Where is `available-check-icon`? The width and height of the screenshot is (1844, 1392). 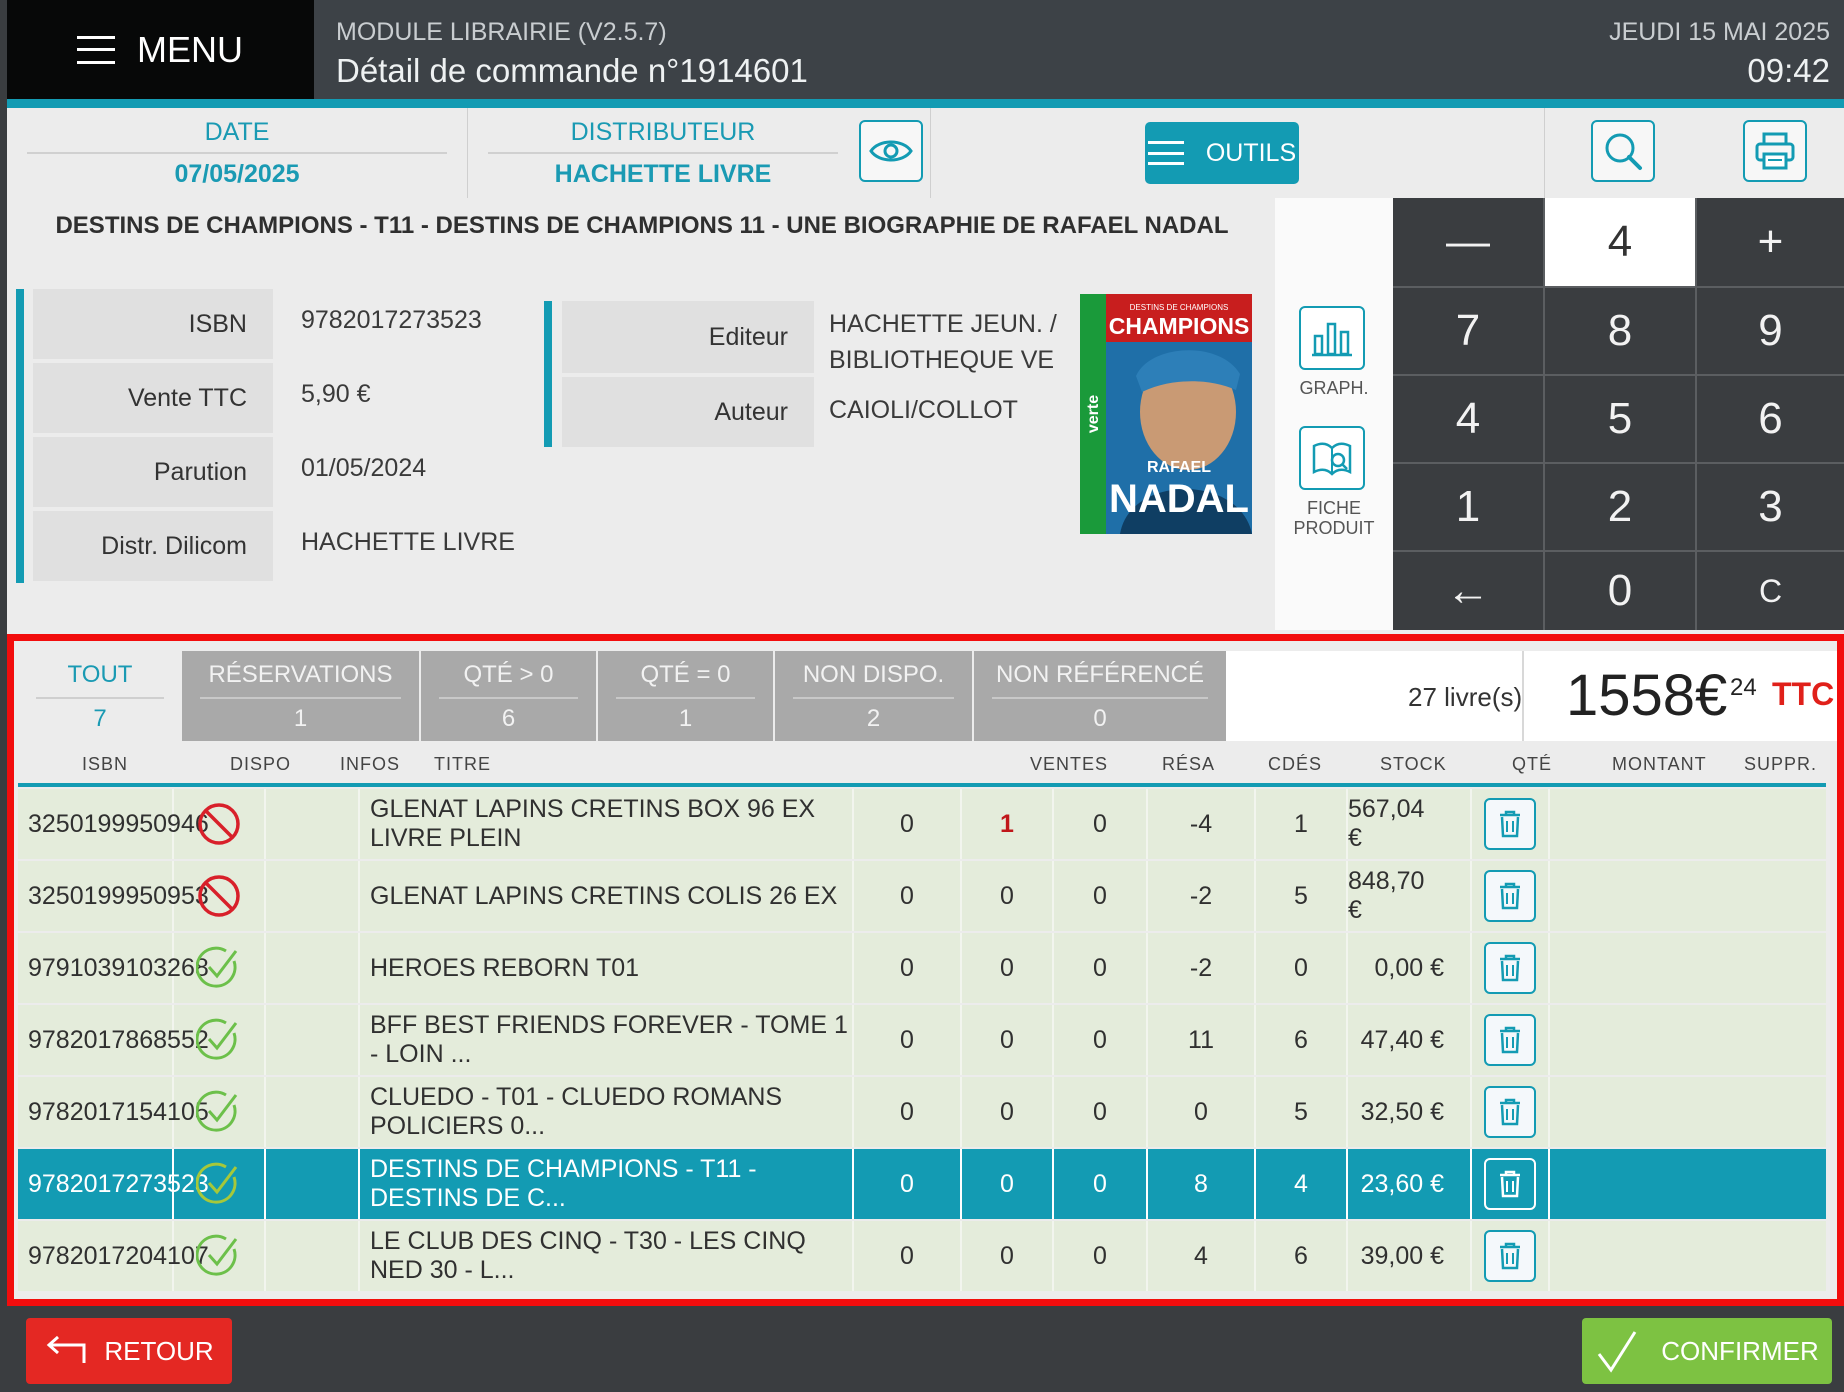
available-check-icon is located at coordinates (217, 1255).